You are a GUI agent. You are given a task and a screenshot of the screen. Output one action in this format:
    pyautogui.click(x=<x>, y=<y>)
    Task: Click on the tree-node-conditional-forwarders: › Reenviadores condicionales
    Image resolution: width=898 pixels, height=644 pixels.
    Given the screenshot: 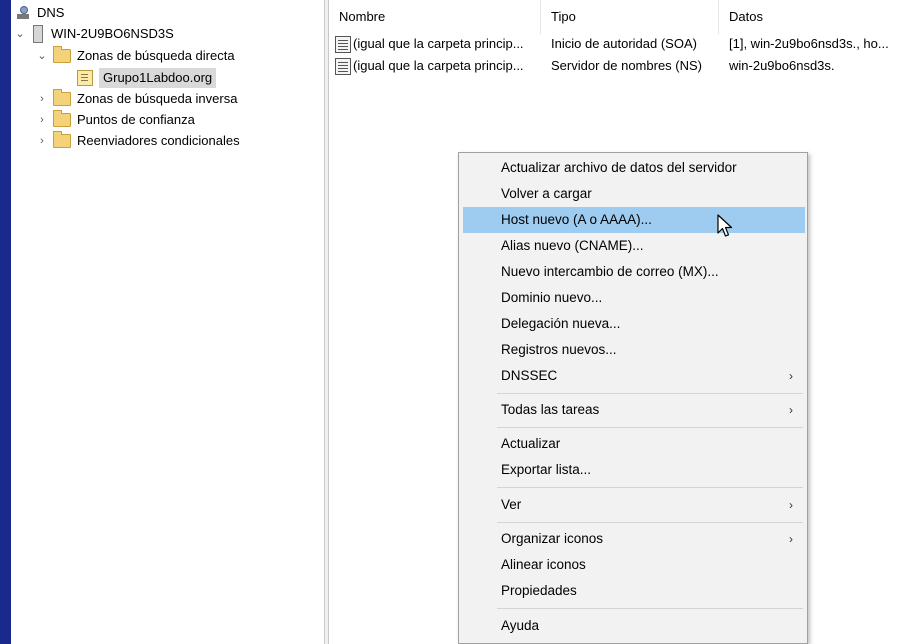 What is the action you would take?
    pyautogui.click(x=137, y=141)
    